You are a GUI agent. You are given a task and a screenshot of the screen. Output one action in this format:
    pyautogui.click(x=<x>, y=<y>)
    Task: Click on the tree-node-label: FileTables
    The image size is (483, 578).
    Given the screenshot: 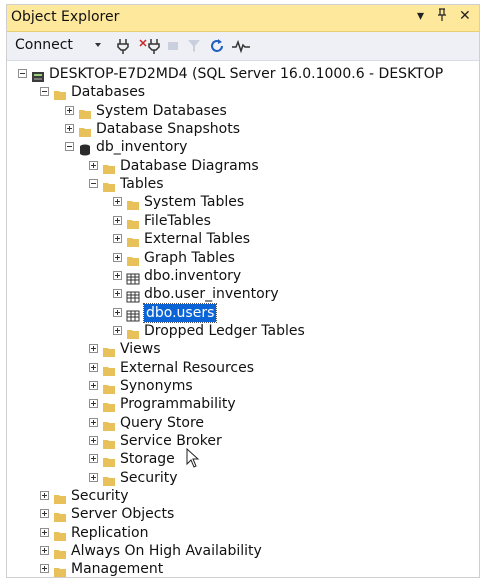 What is the action you would take?
    pyautogui.click(x=177, y=220)
    